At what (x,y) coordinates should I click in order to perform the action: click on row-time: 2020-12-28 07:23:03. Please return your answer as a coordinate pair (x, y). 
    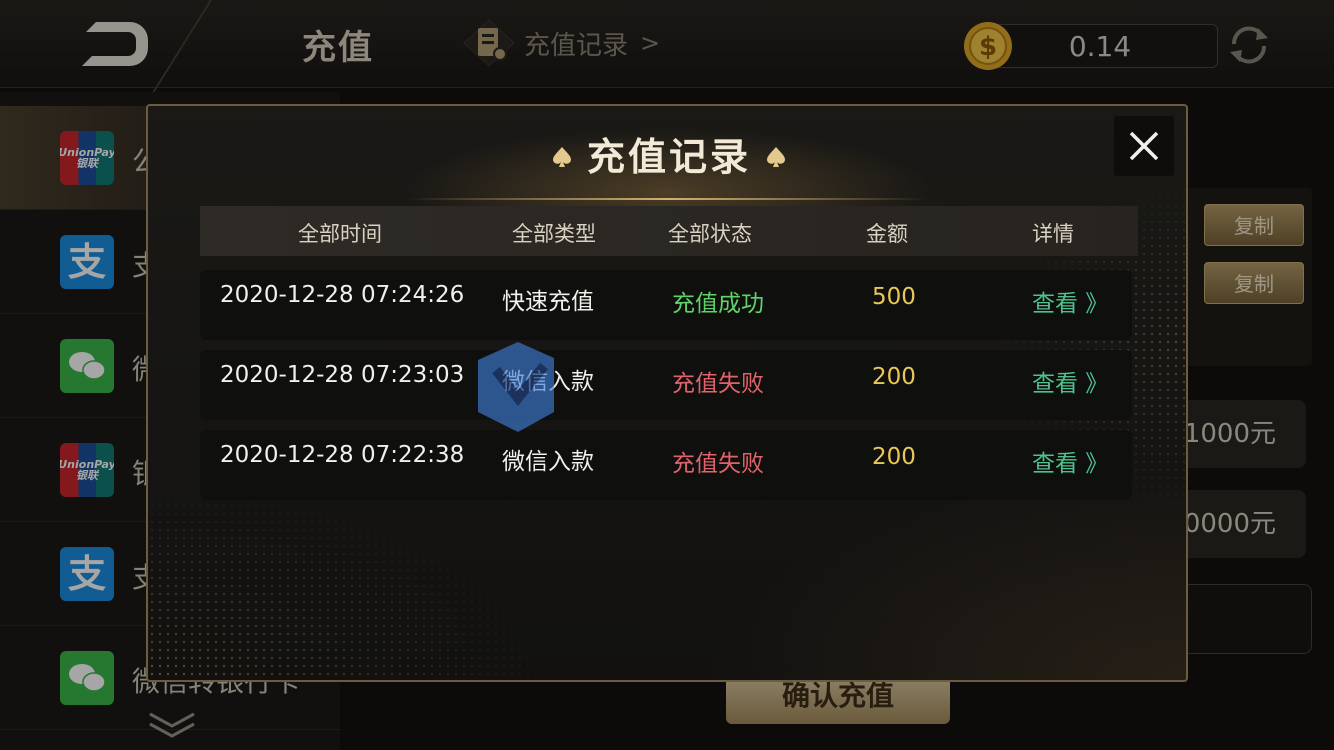
    Looking at the image, I should click on (342, 375).